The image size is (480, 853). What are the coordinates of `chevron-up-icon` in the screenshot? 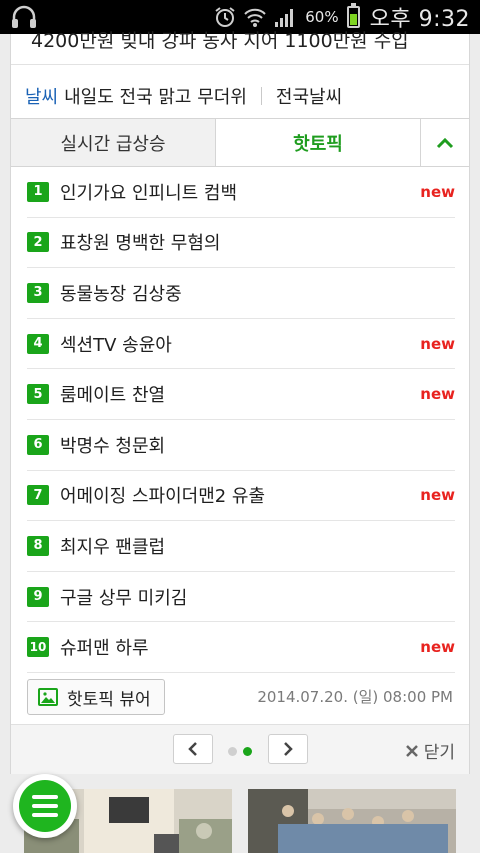 It's located at (445, 142).